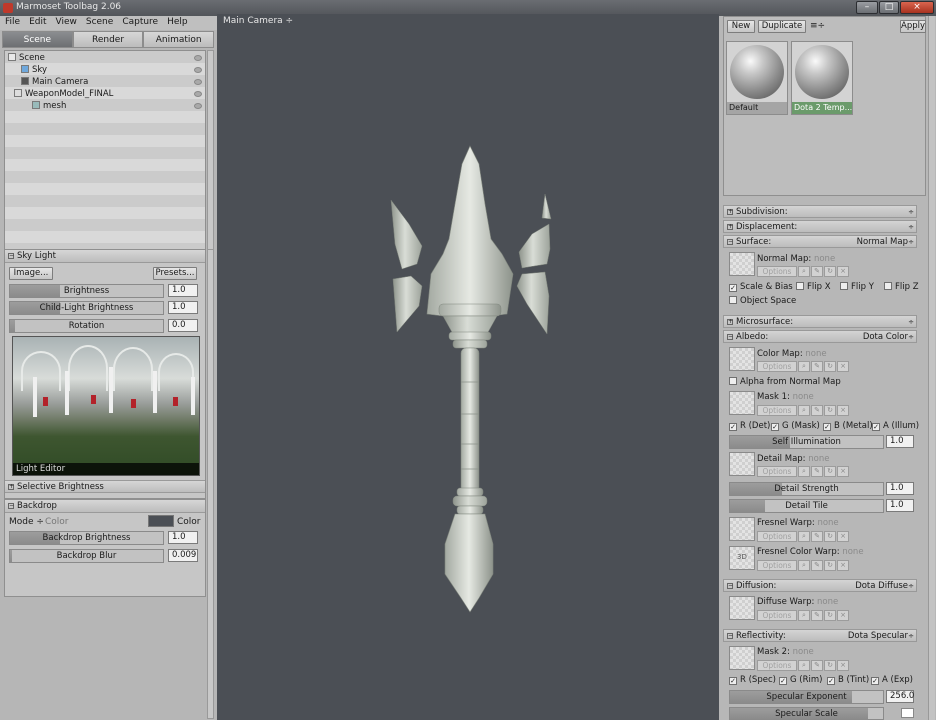 The image size is (936, 720). Describe the element at coordinates (63, 94) in the screenshot. I see `tree-item-weapon-model: WeaponModel_FINAL` at that location.